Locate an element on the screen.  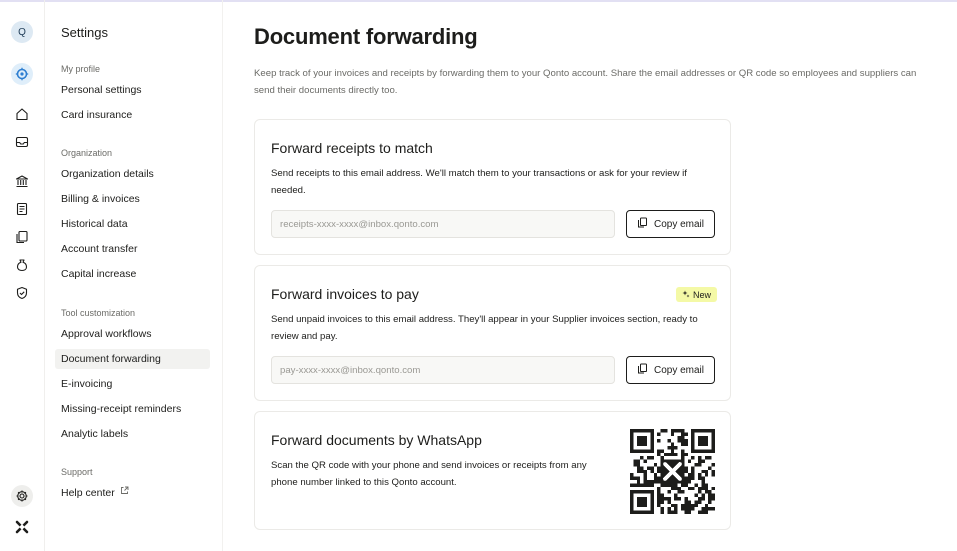
nav-item-card-insurance: Card insurance is located at coordinates (96, 115).